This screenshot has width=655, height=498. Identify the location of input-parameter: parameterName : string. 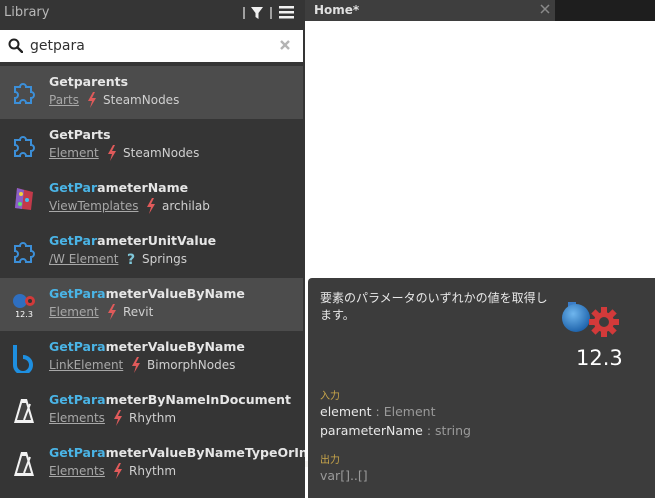
(395, 430).